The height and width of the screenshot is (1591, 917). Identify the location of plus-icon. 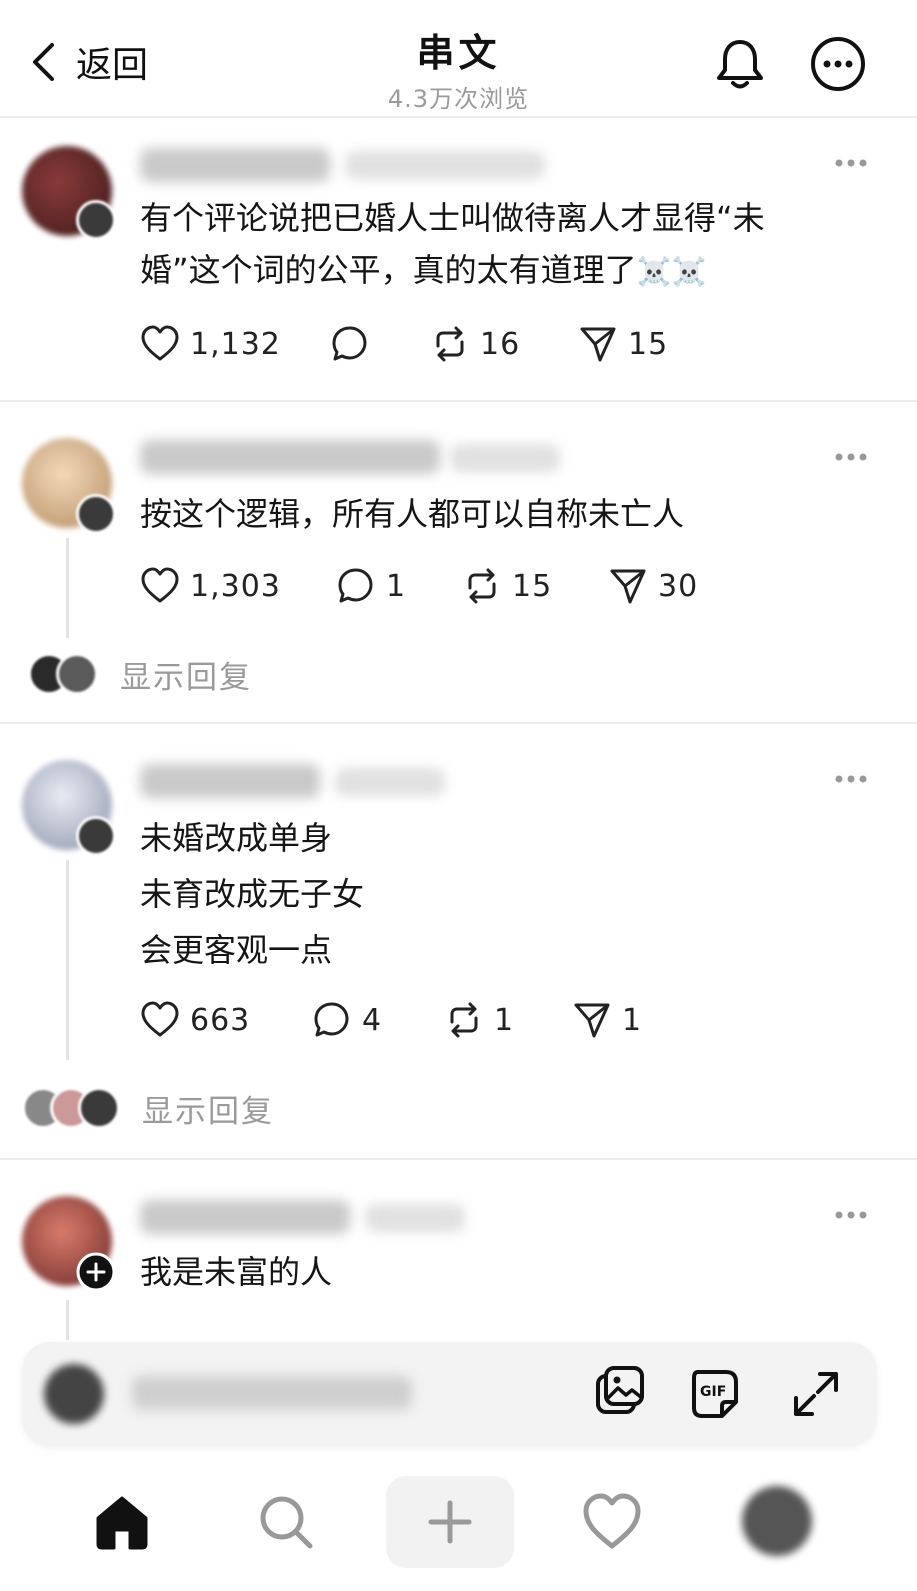
(450, 1522).